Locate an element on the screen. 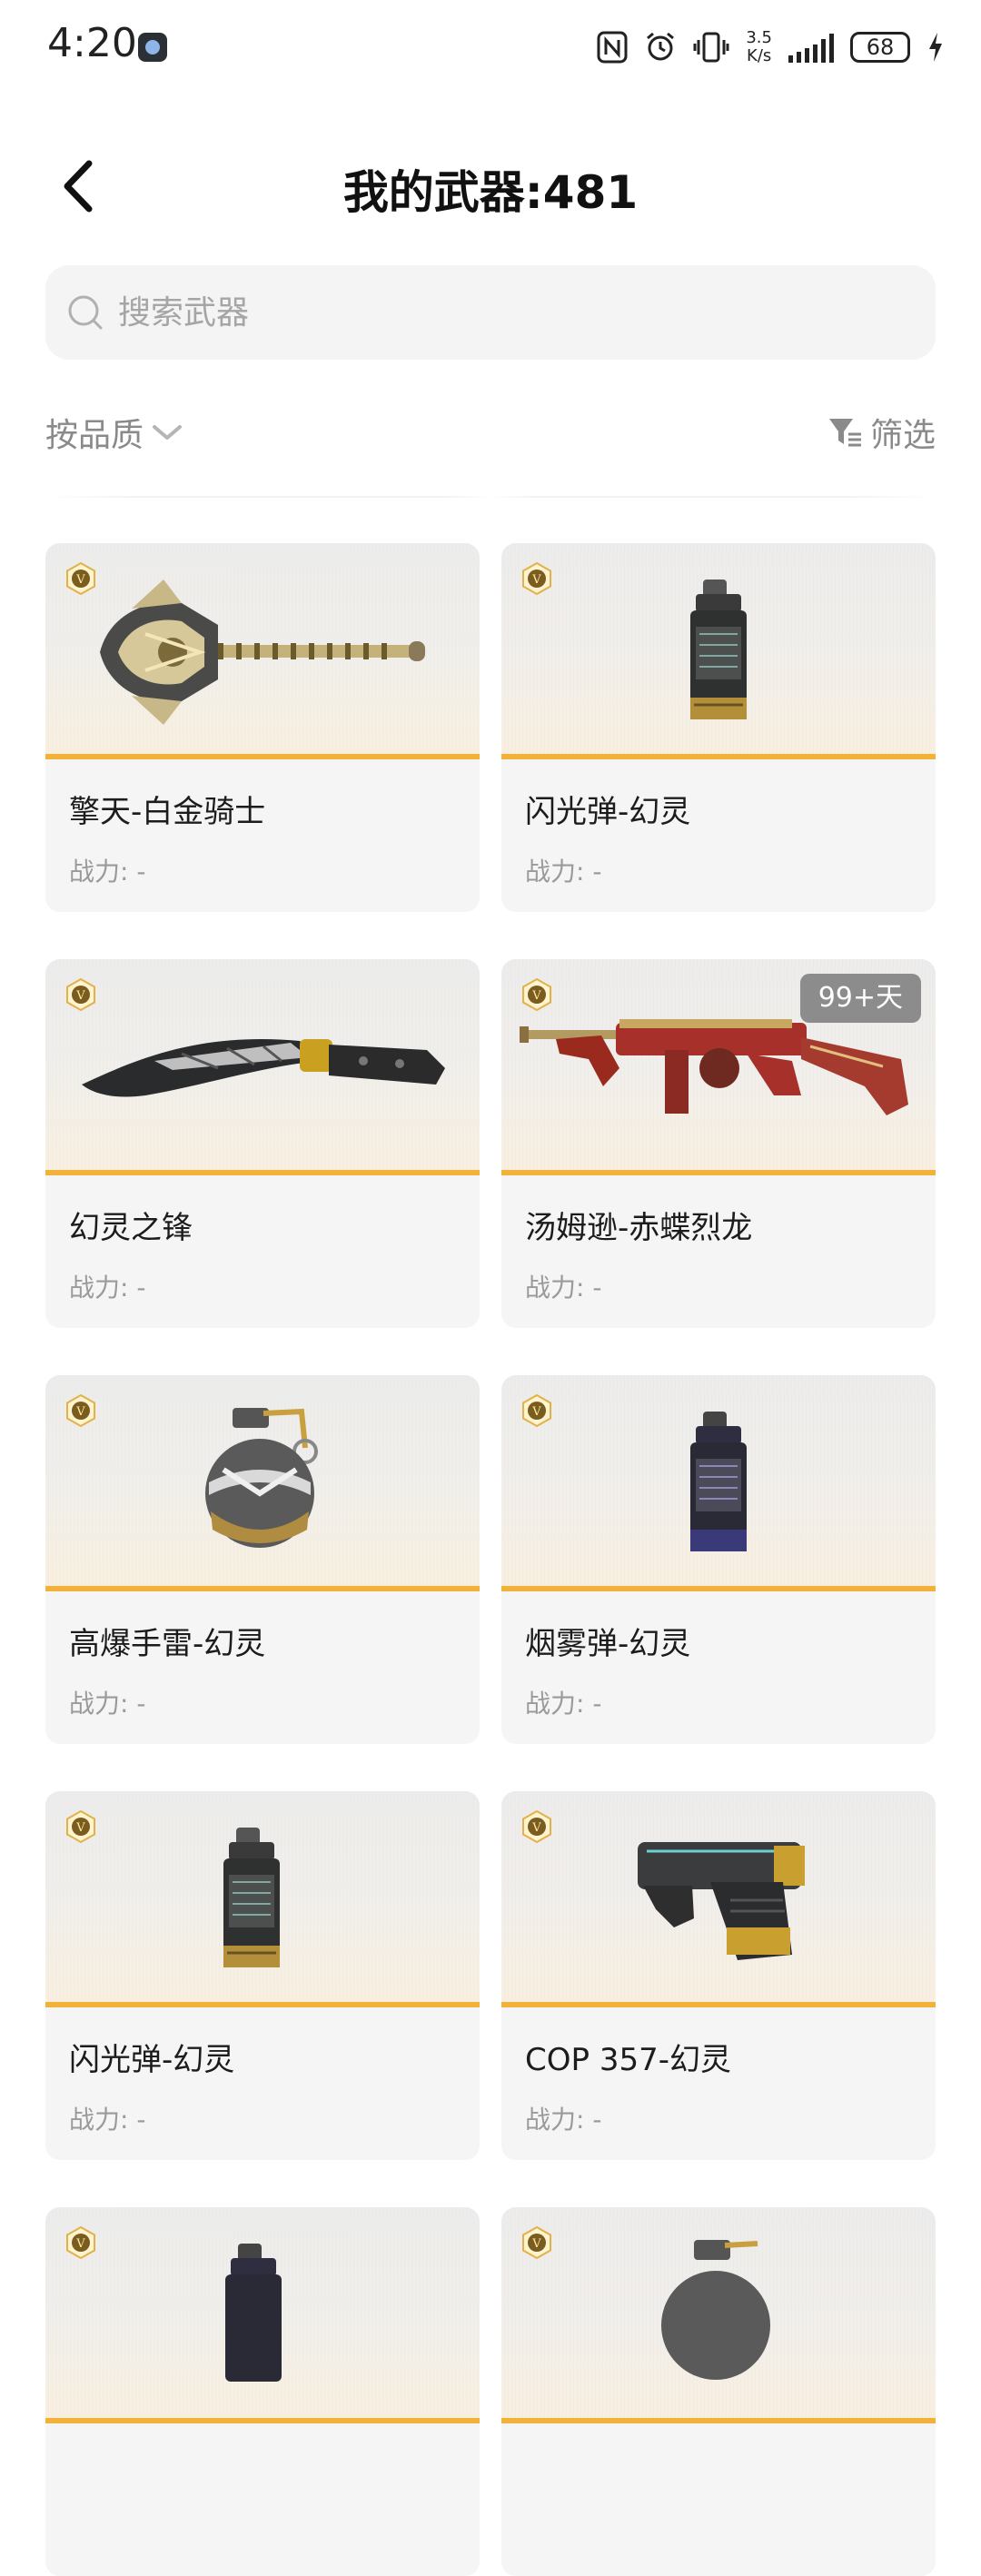 This screenshot has height=2576, width=981. weapon-card: V 擎天-白金骑士 战力: - is located at coordinates (262, 727).